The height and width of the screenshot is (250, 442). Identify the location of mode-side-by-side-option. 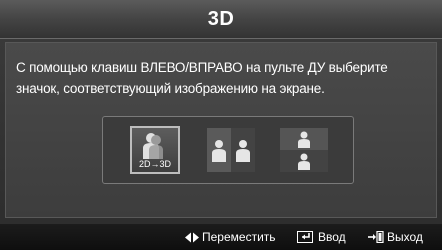
(231, 150).